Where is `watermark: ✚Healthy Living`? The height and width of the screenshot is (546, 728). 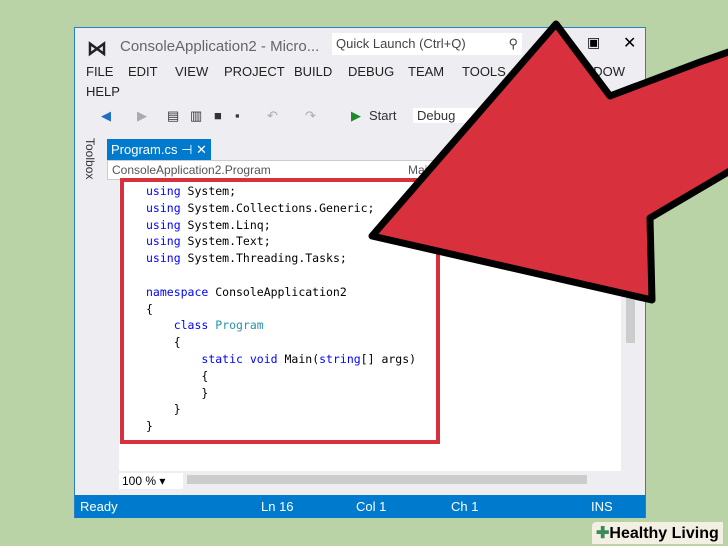 watermark: ✚Healthy Living is located at coordinates (657, 533).